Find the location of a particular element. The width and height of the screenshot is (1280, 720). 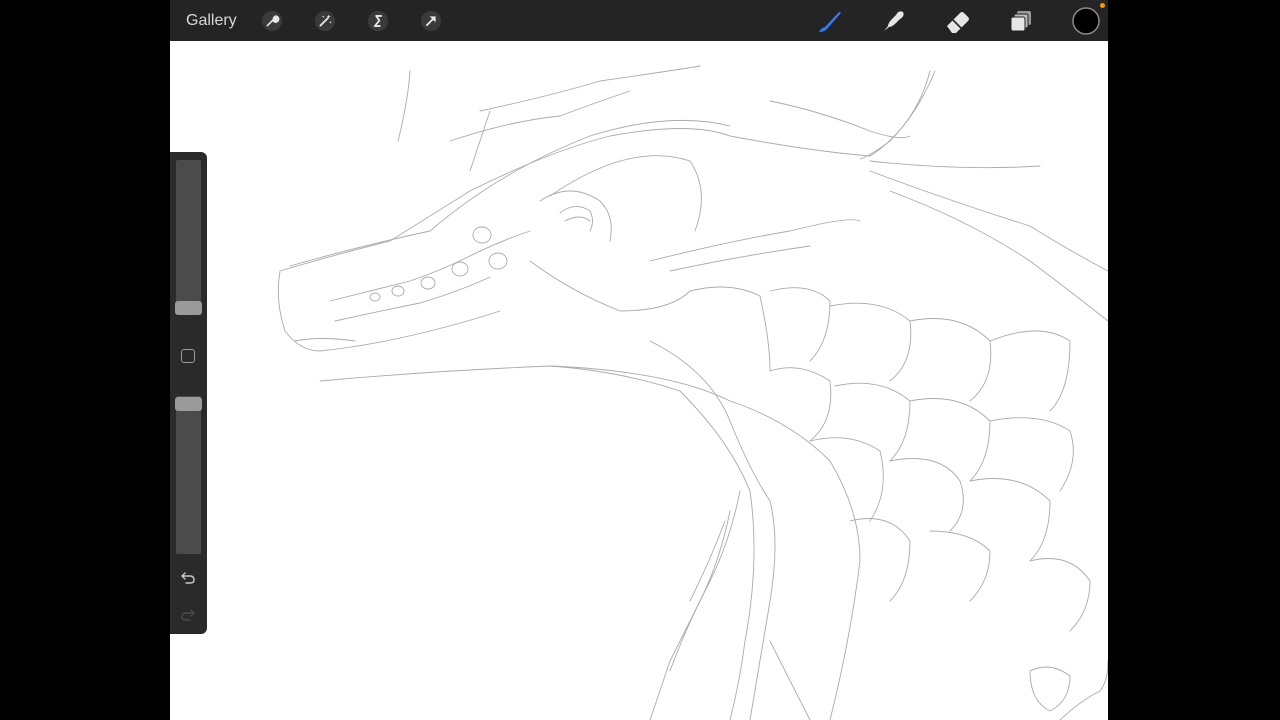

transform-arrow-icon is located at coordinates (431, 21).